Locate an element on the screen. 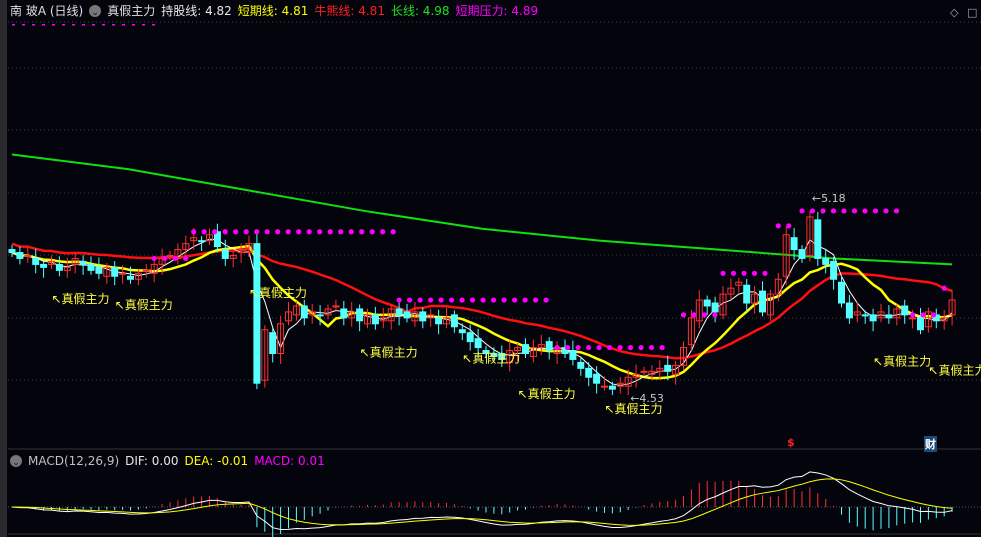 The image size is (981, 537). dividend-marker: $ is located at coordinates (791, 442).